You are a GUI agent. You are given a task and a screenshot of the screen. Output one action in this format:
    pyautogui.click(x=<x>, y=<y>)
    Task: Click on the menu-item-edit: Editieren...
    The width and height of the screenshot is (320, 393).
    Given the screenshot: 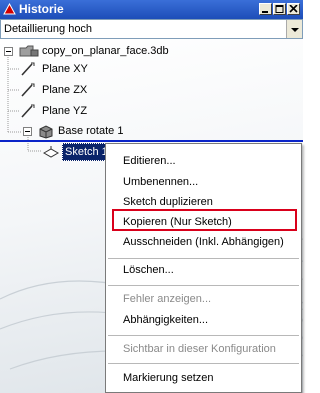 What is the action you would take?
    pyautogui.click(x=149, y=161)
    